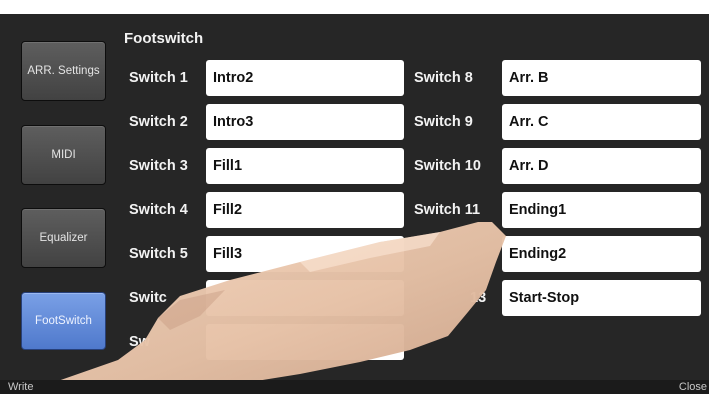 This screenshot has height=394, width=709. What do you see at coordinates (601, 298) in the screenshot?
I see `switch-13-field: Start-Stop` at bounding box center [601, 298].